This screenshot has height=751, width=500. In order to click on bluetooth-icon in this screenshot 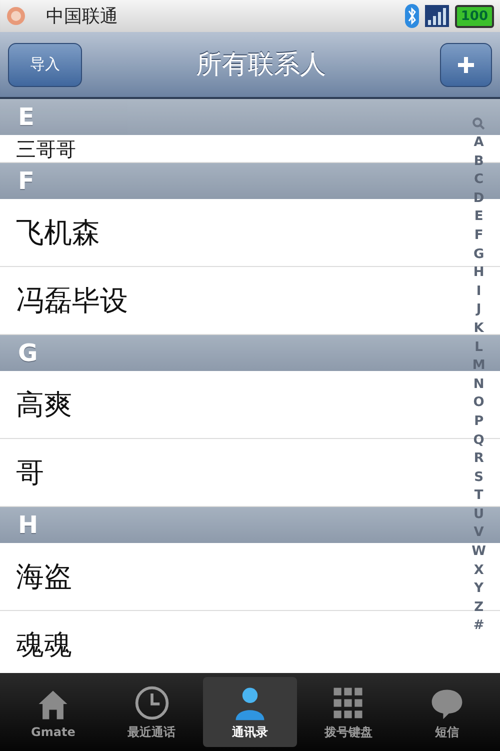, I will do `click(411, 16)`.